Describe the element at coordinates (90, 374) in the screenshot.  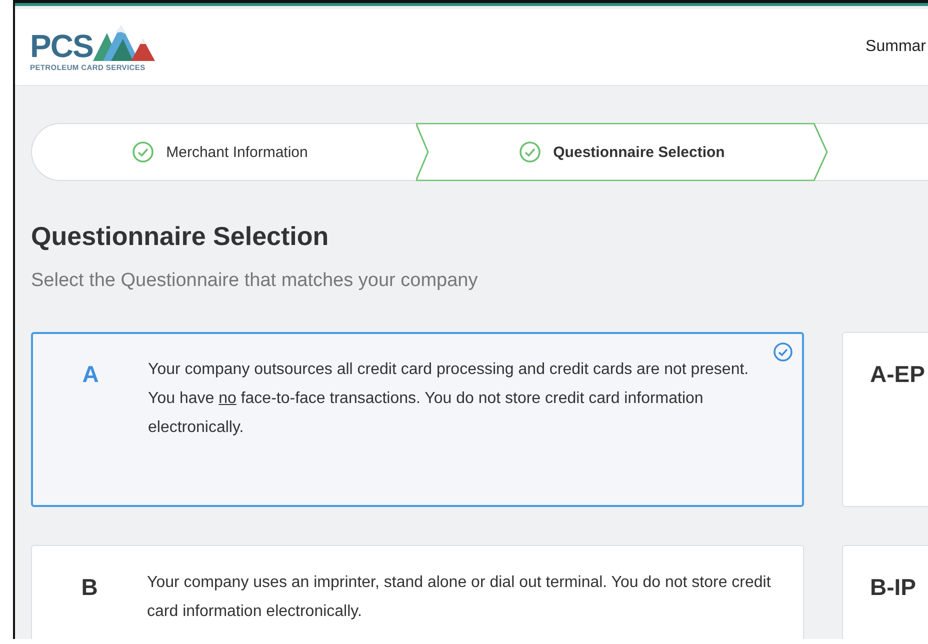
I see `card-letter: A` at that location.